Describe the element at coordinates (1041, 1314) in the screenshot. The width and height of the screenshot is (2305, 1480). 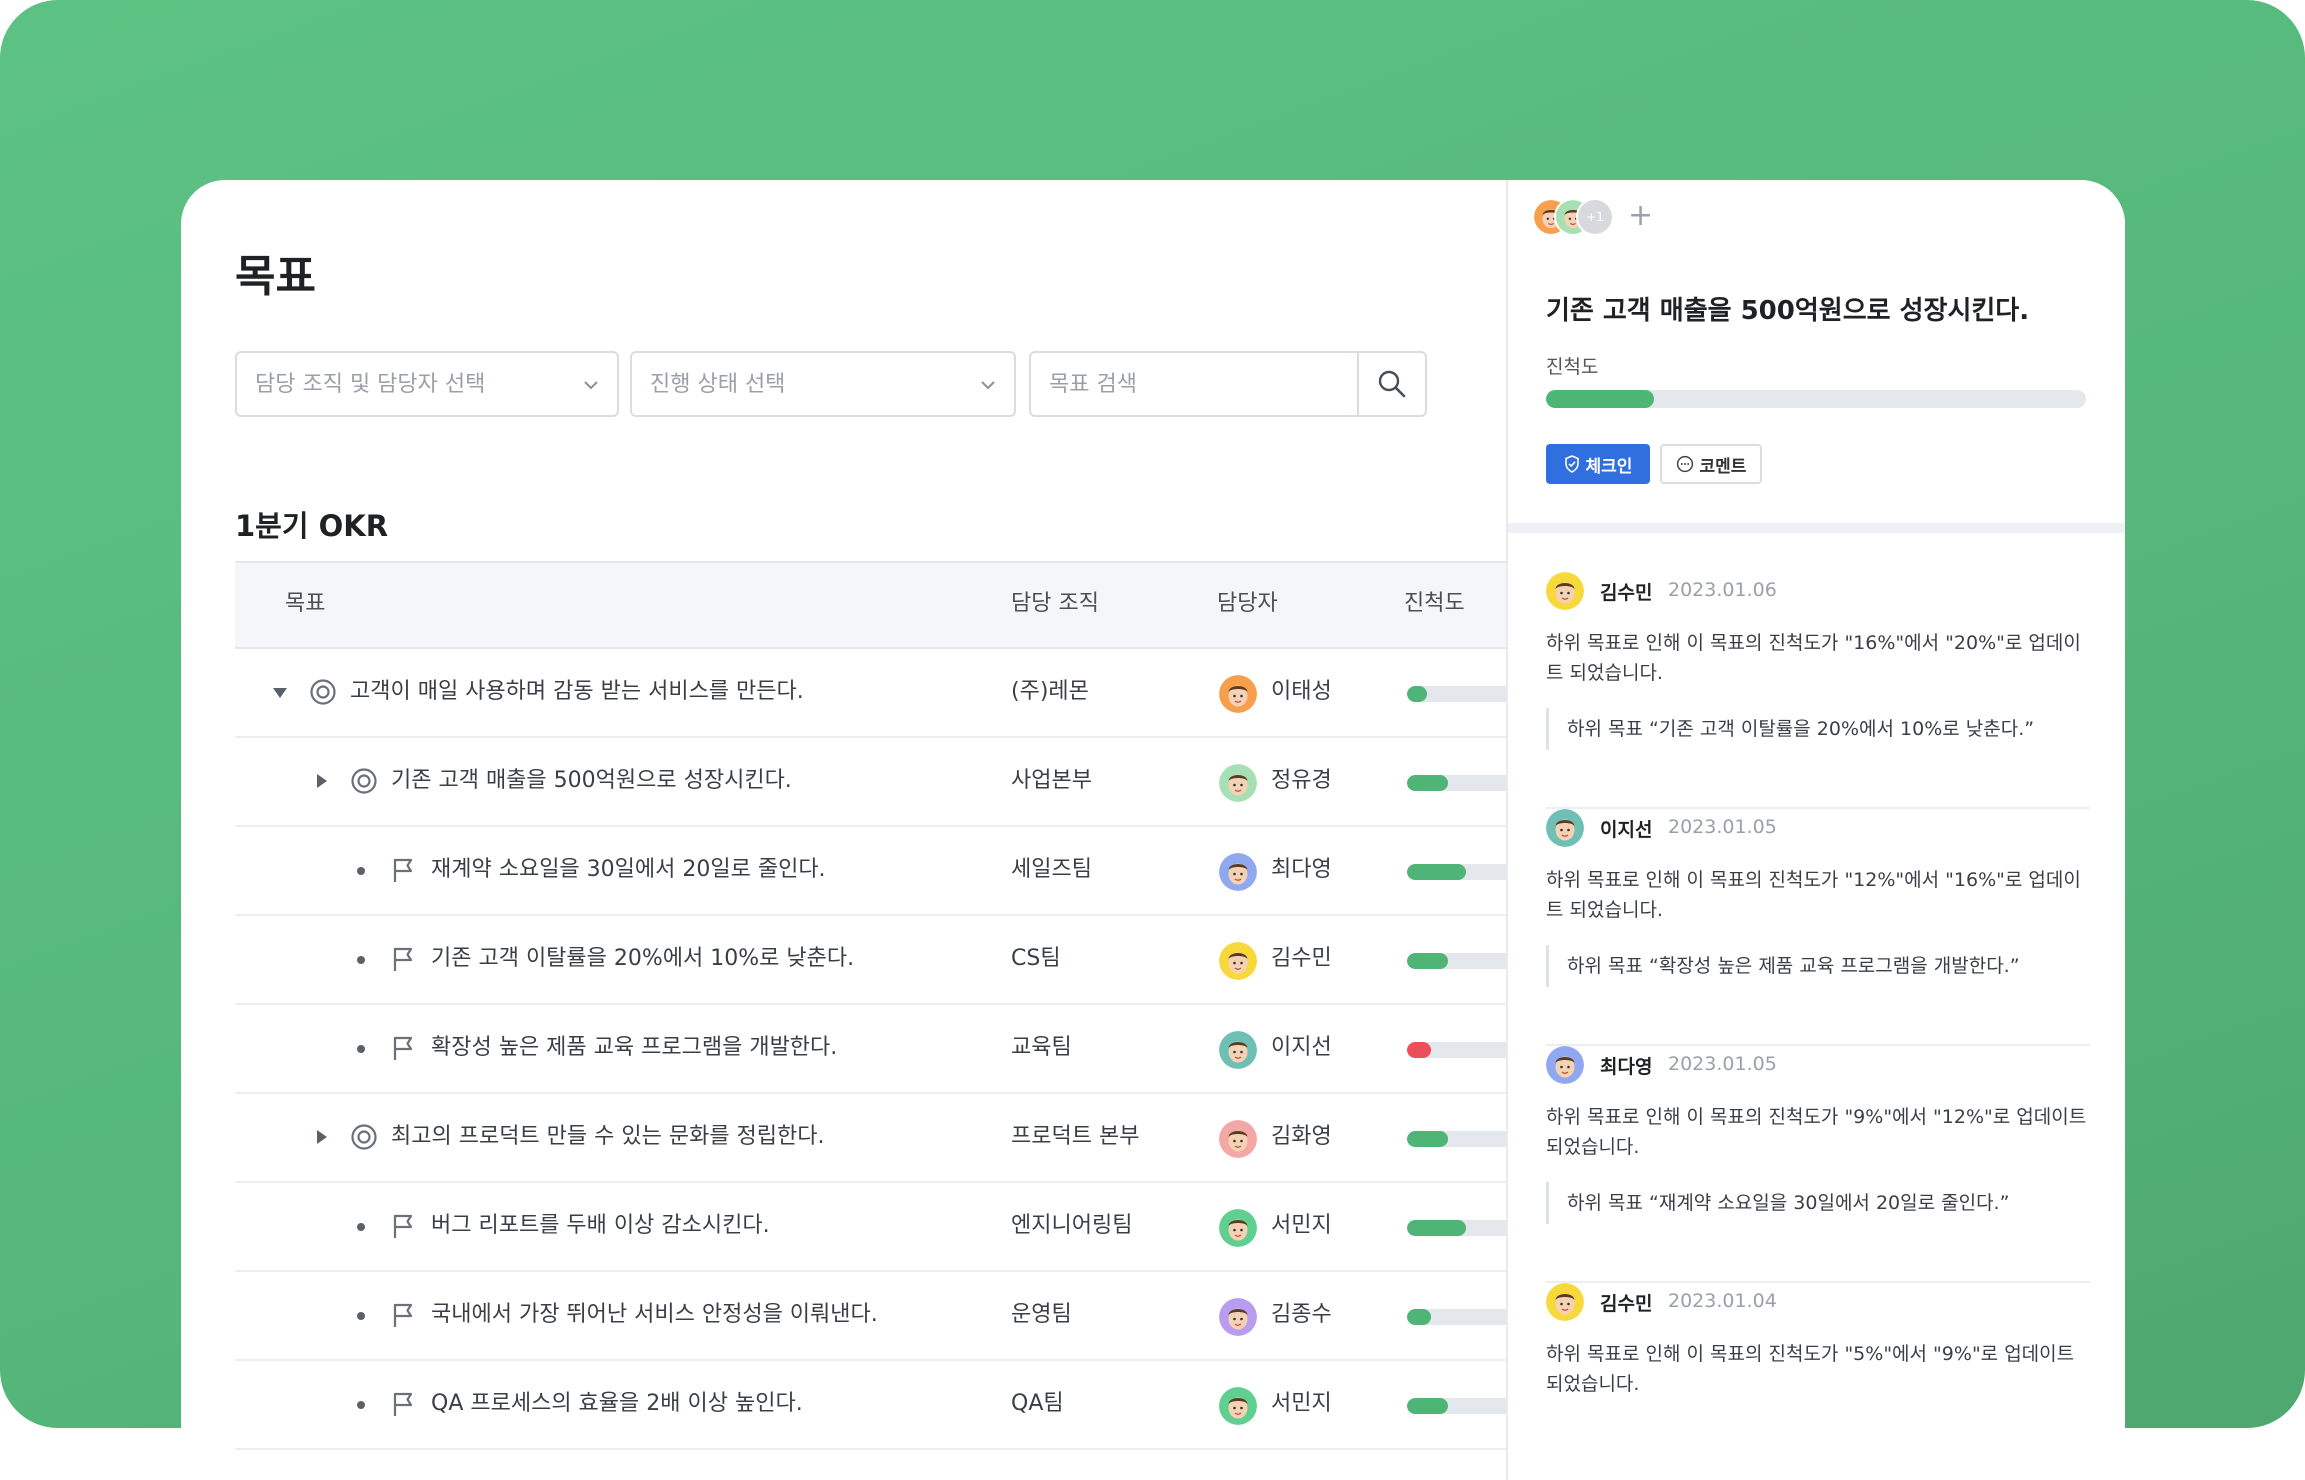
I see `goal-org: 운영팀` at that location.